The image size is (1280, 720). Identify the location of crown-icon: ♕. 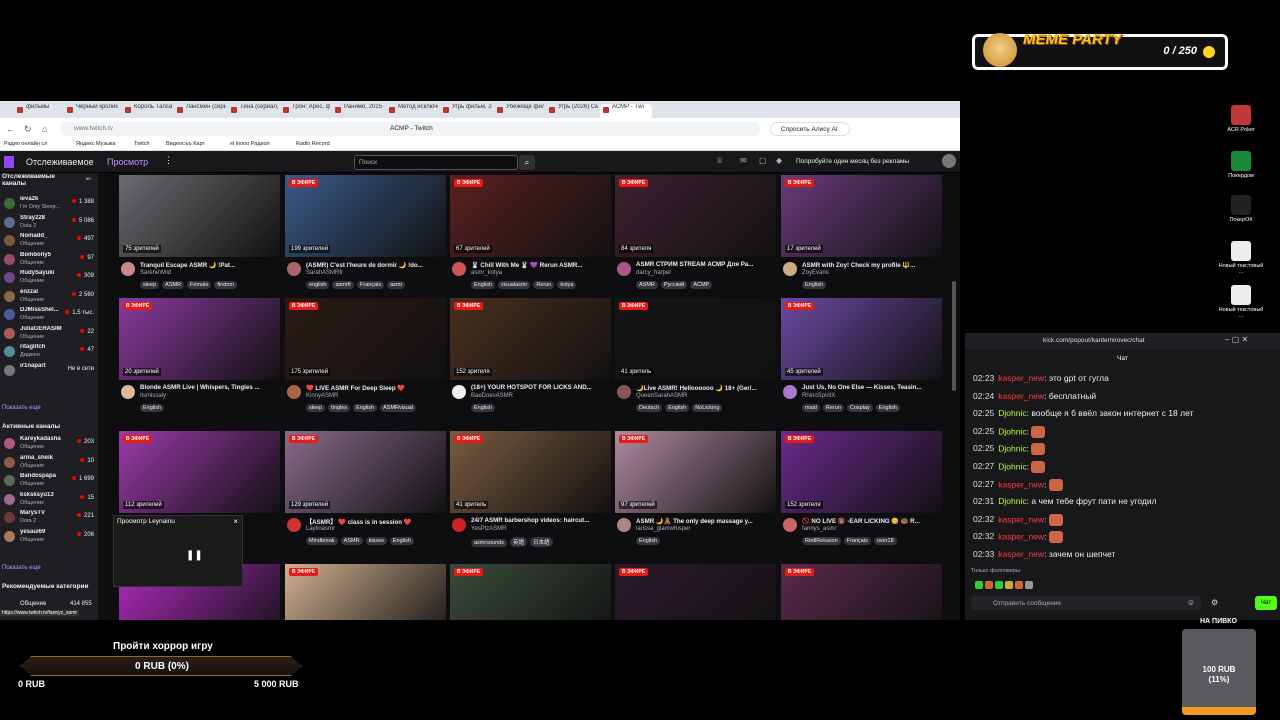
(719, 160).